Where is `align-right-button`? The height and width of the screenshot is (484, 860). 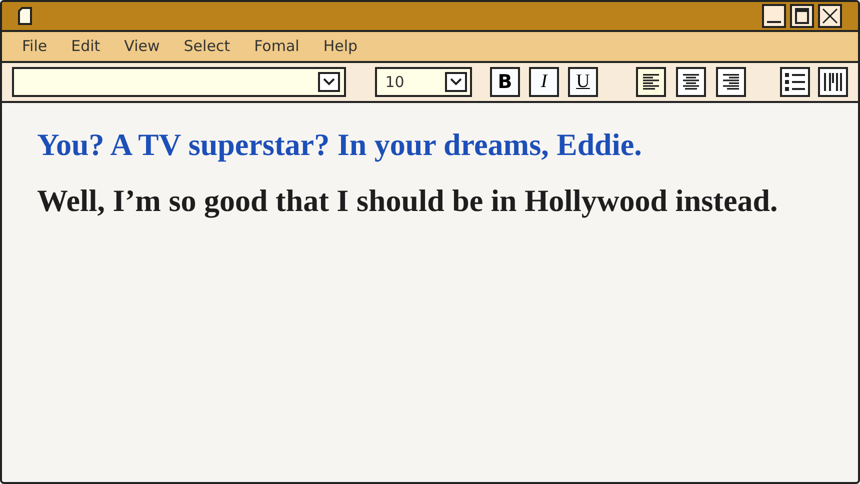
align-right-button is located at coordinates (731, 82).